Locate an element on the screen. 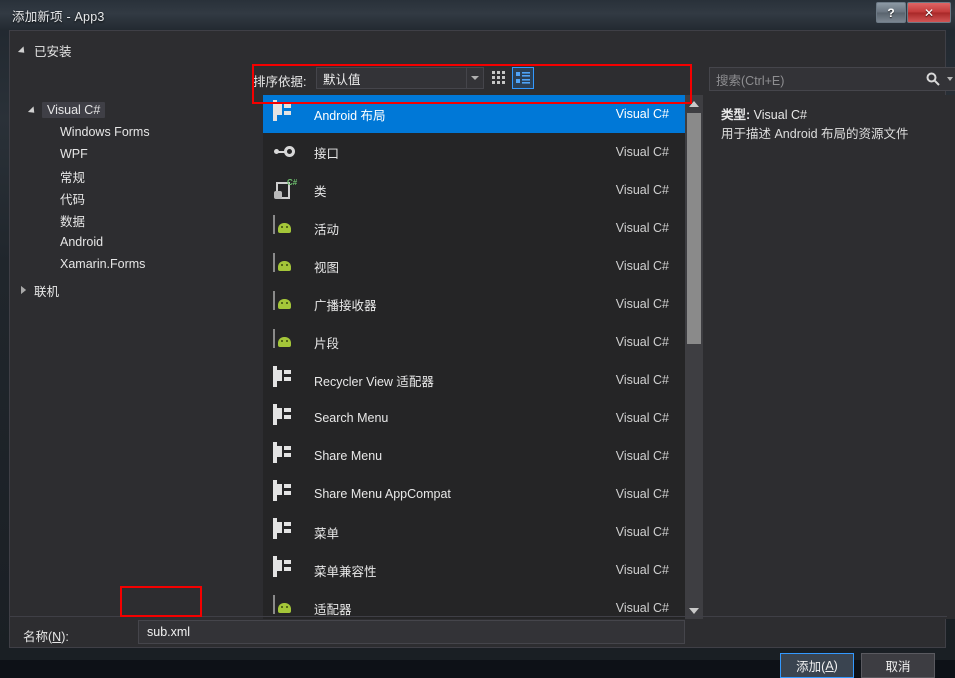  list-item-name: Share Menu AppCompat is located at coordinates (382, 494).